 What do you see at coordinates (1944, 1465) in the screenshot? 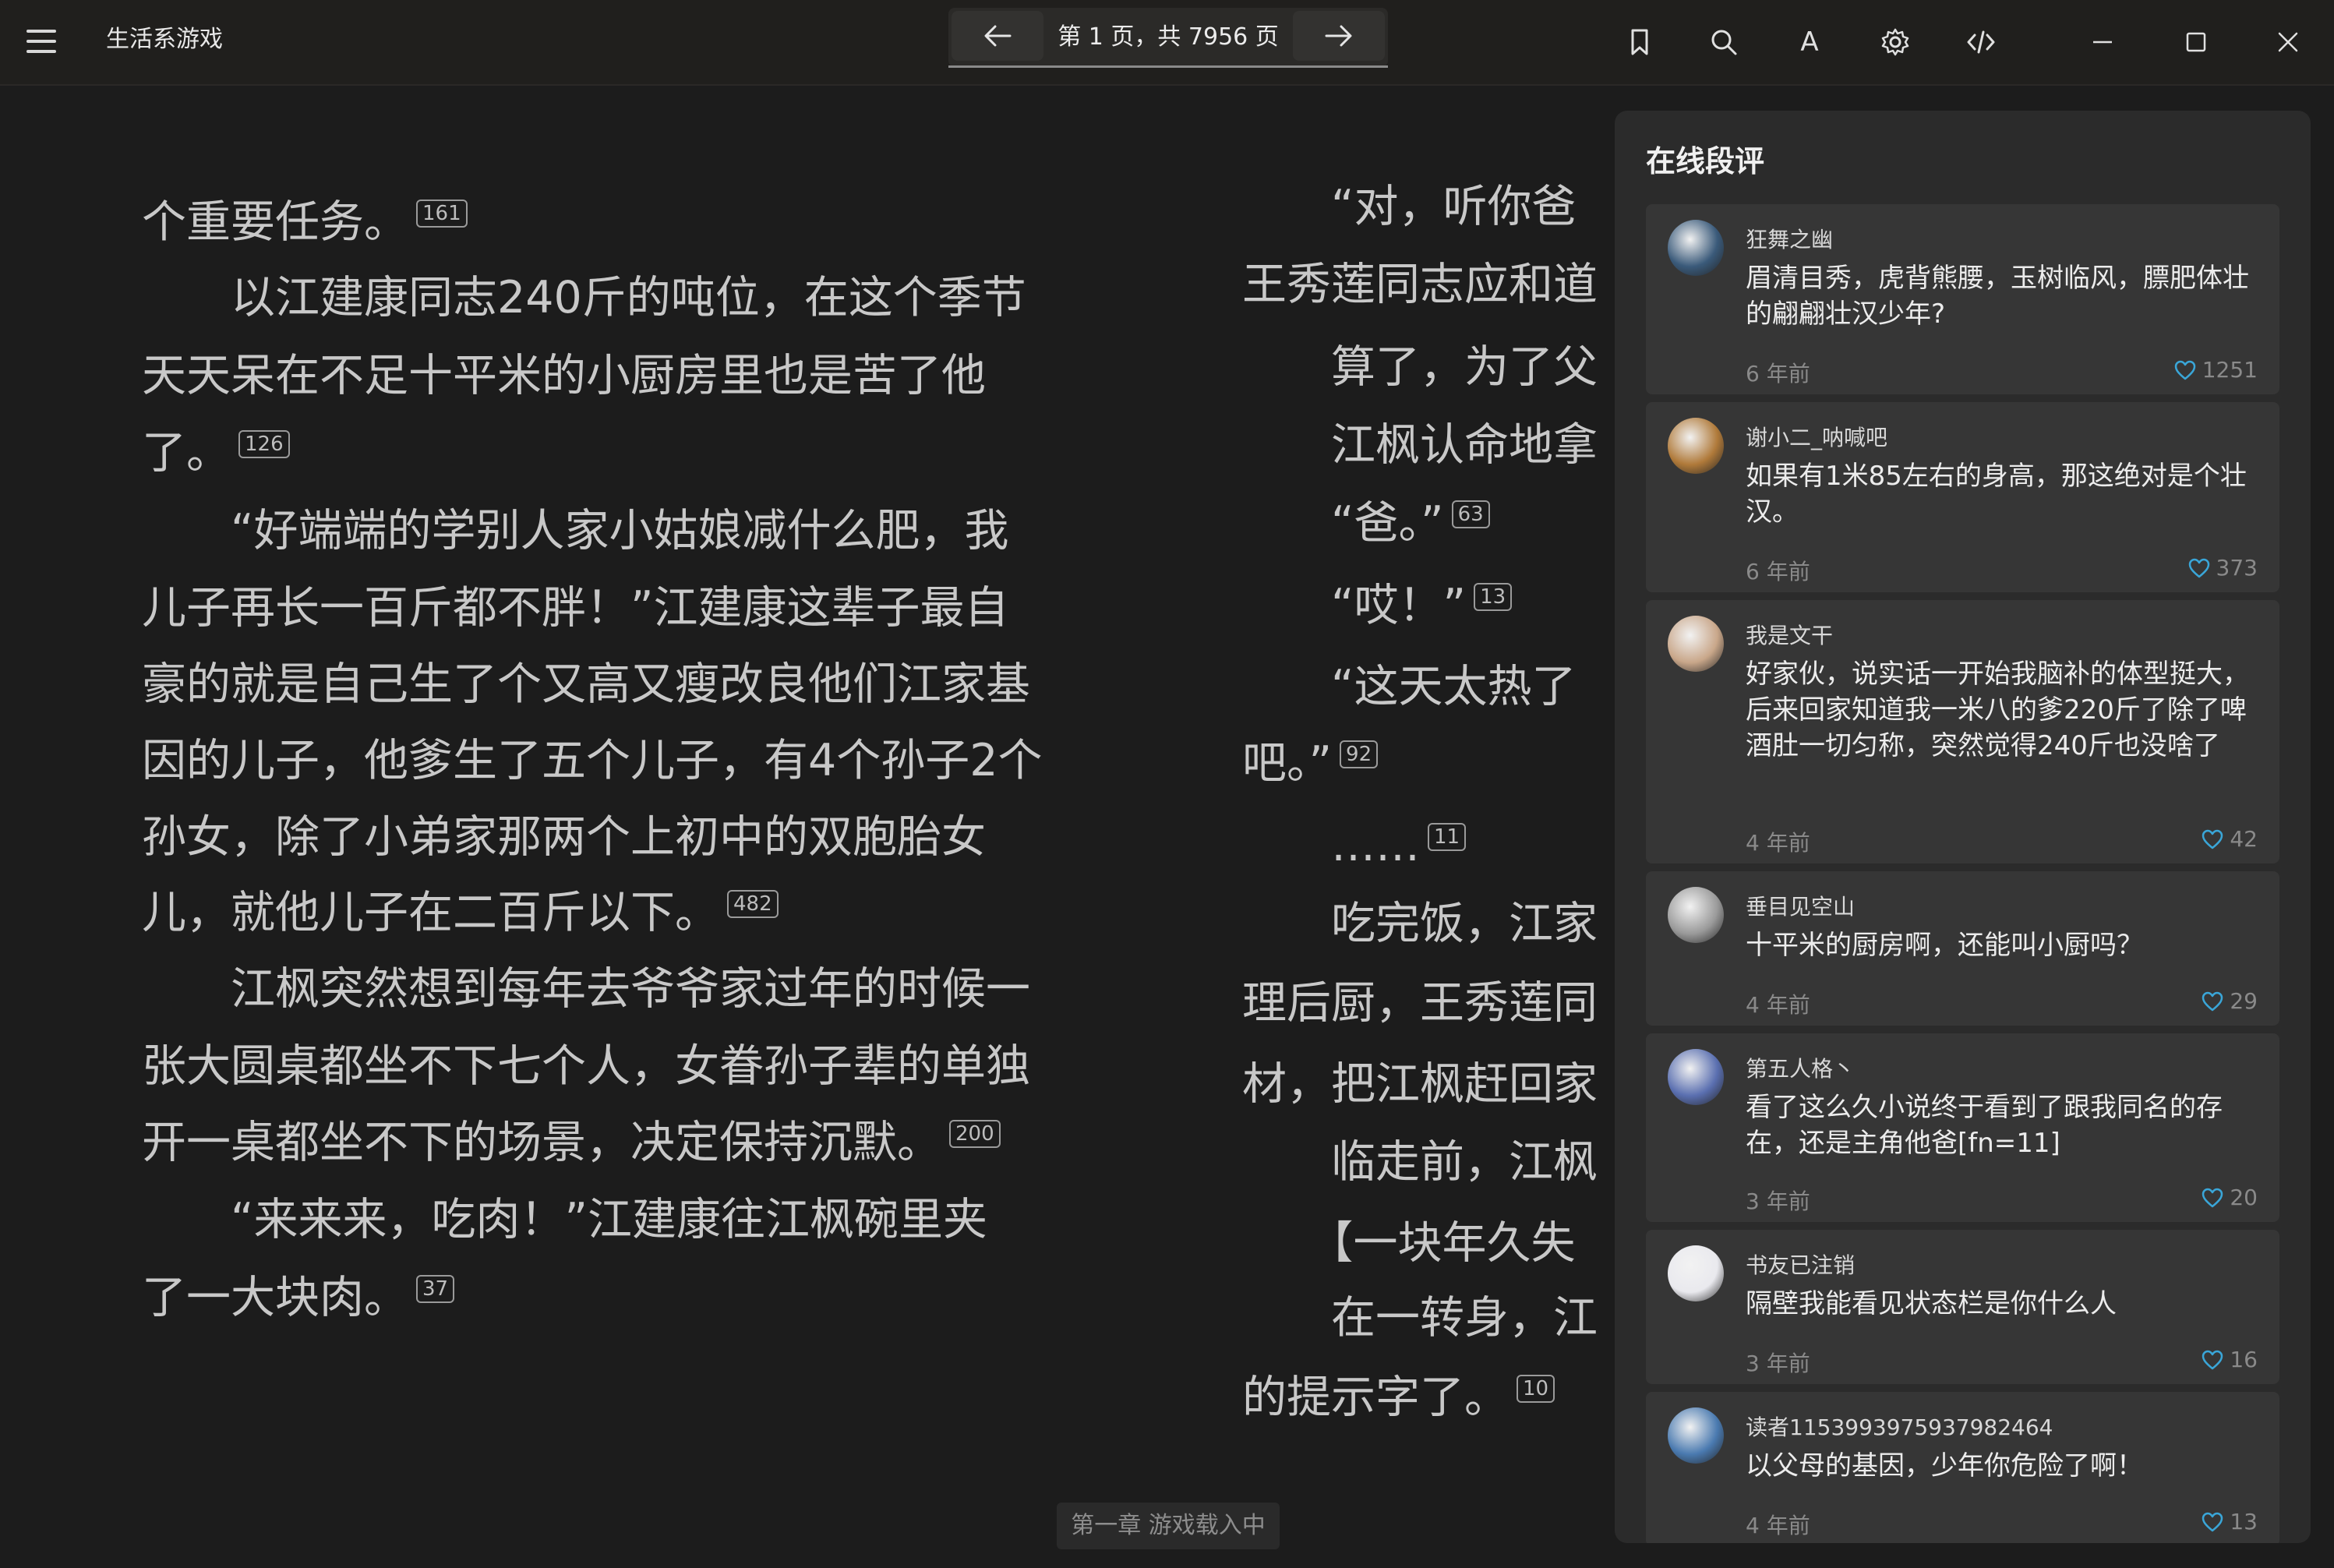
I see `comment-text: 以父母的基因，少年你危险了啊！` at bounding box center [1944, 1465].